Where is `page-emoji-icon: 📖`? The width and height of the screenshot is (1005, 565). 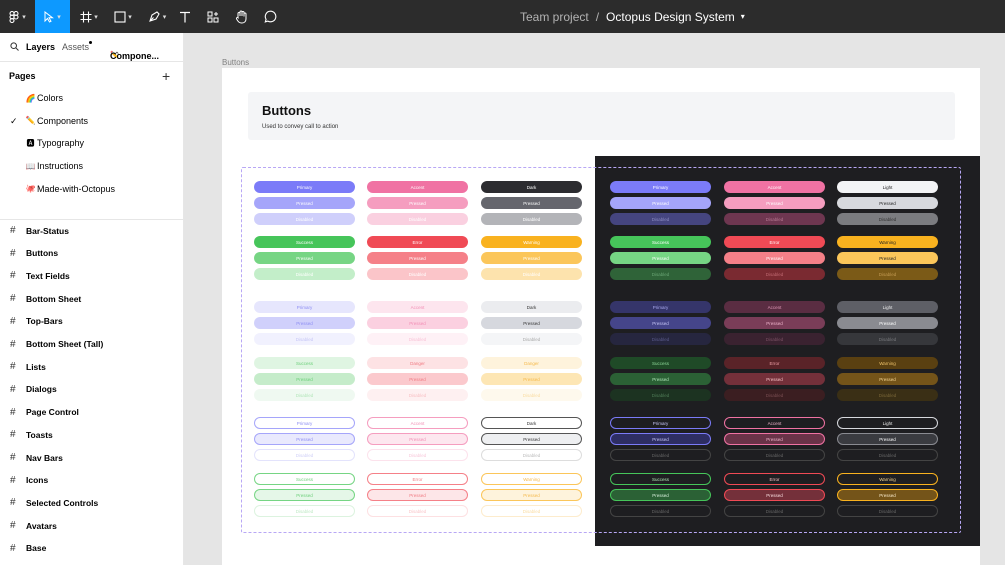 page-emoji-icon: 📖 is located at coordinates (30, 166).